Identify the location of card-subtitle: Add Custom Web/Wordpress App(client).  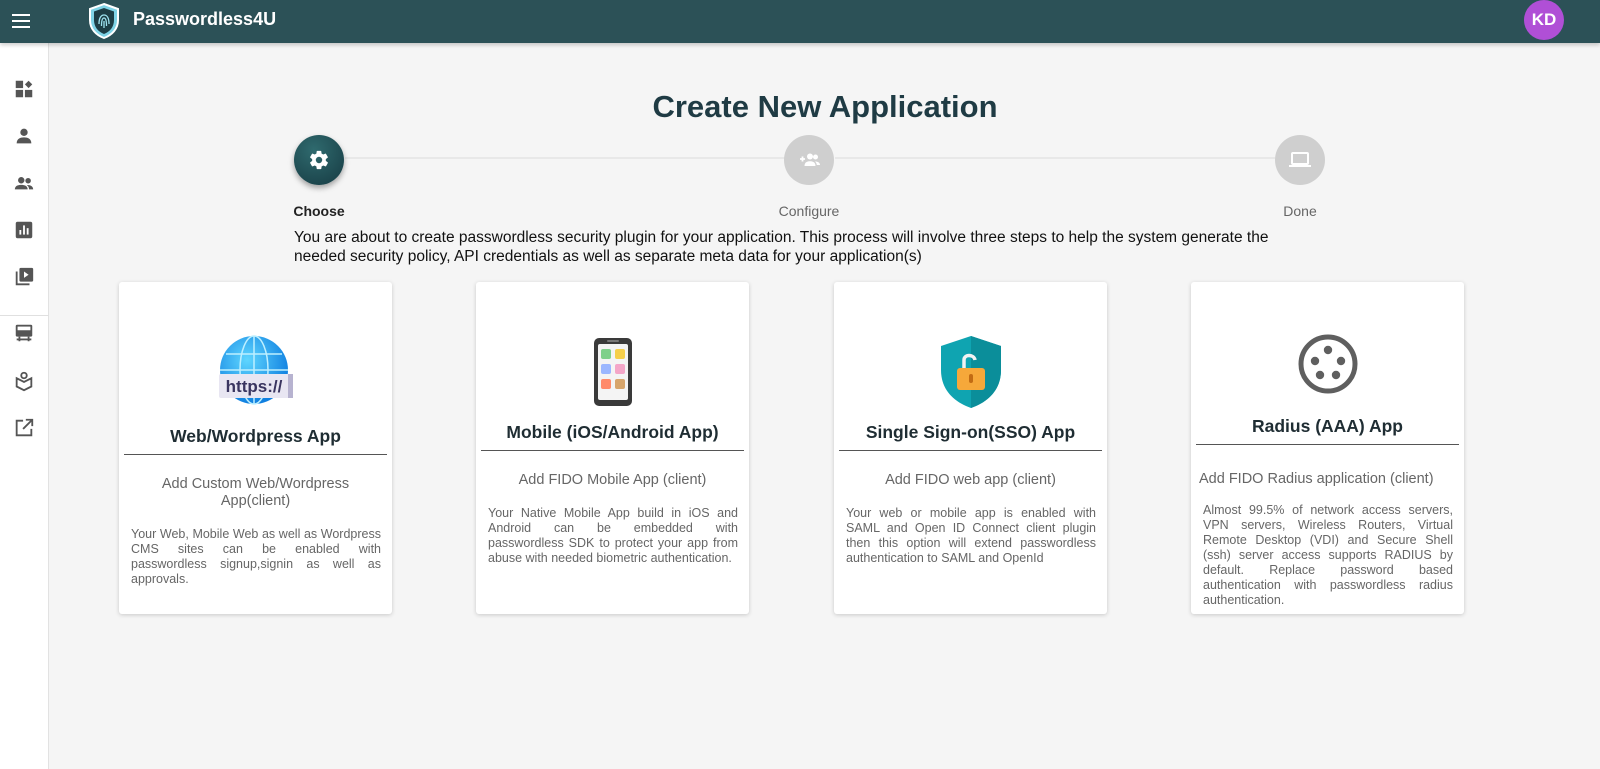
(255, 492).